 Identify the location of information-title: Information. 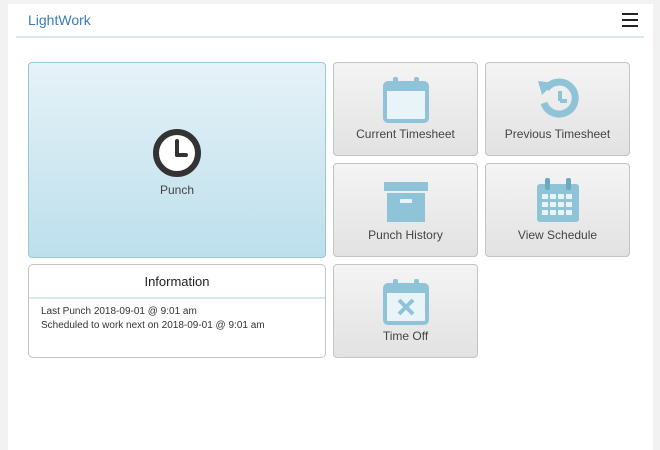
(177, 282).